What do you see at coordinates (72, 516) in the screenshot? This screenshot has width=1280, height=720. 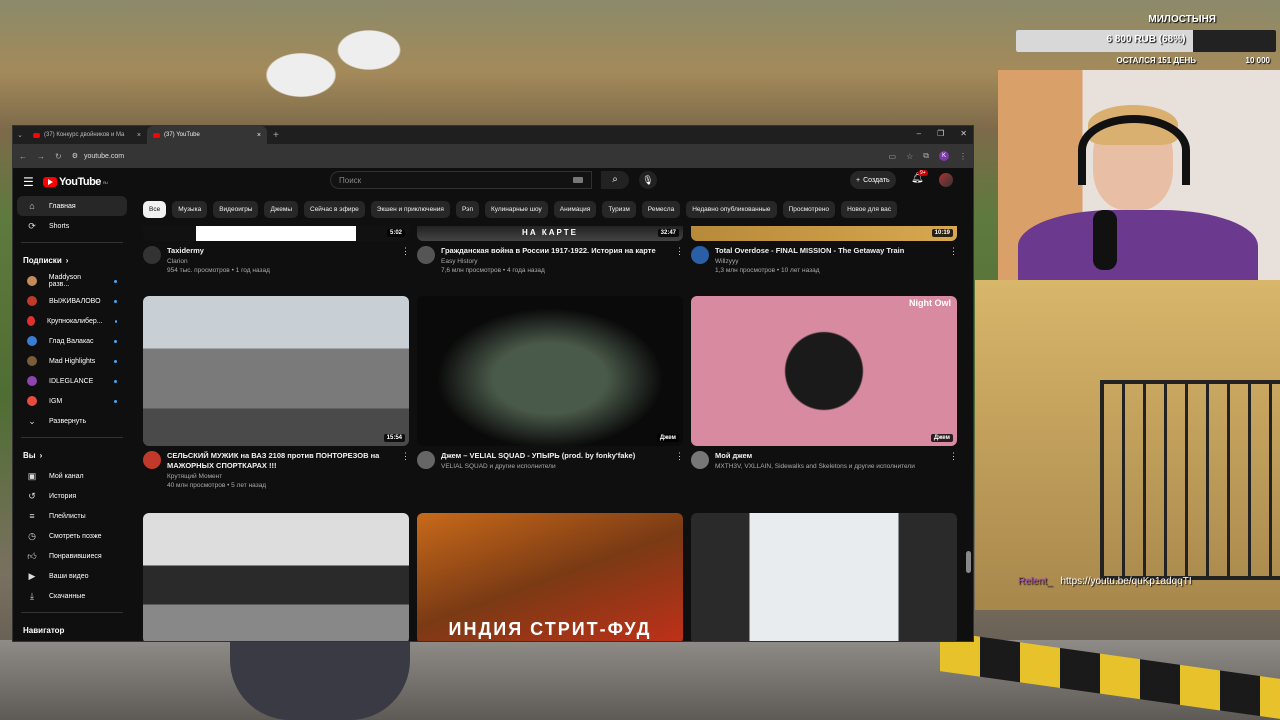 I see `sidebar-item-you: ≡ Плейлисты` at bounding box center [72, 516].